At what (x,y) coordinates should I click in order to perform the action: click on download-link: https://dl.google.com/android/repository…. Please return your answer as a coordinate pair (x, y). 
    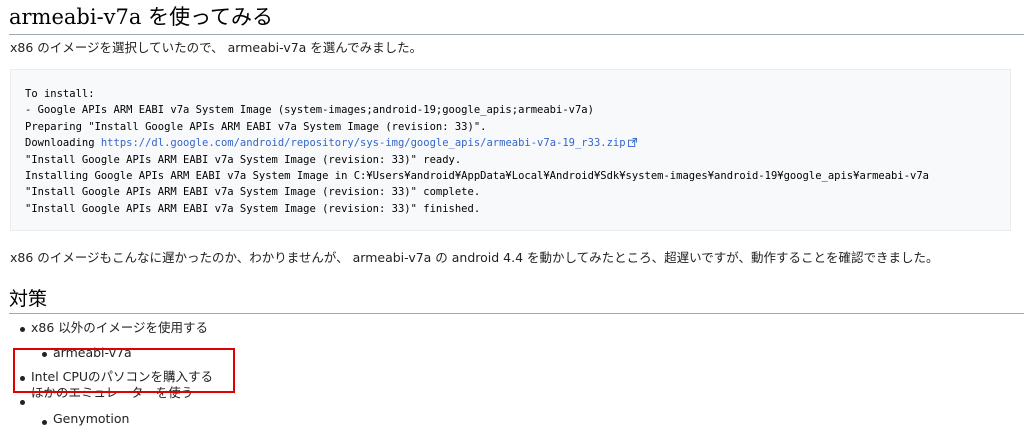
    Looking at the image, I should click on (363, 143).